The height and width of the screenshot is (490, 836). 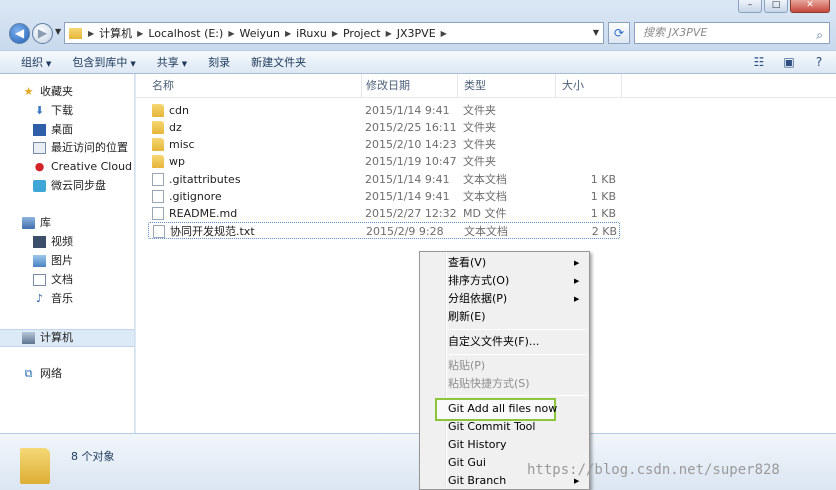 I want to click on breadcrumb-item: Weiyun, so click(x=259, y=33).